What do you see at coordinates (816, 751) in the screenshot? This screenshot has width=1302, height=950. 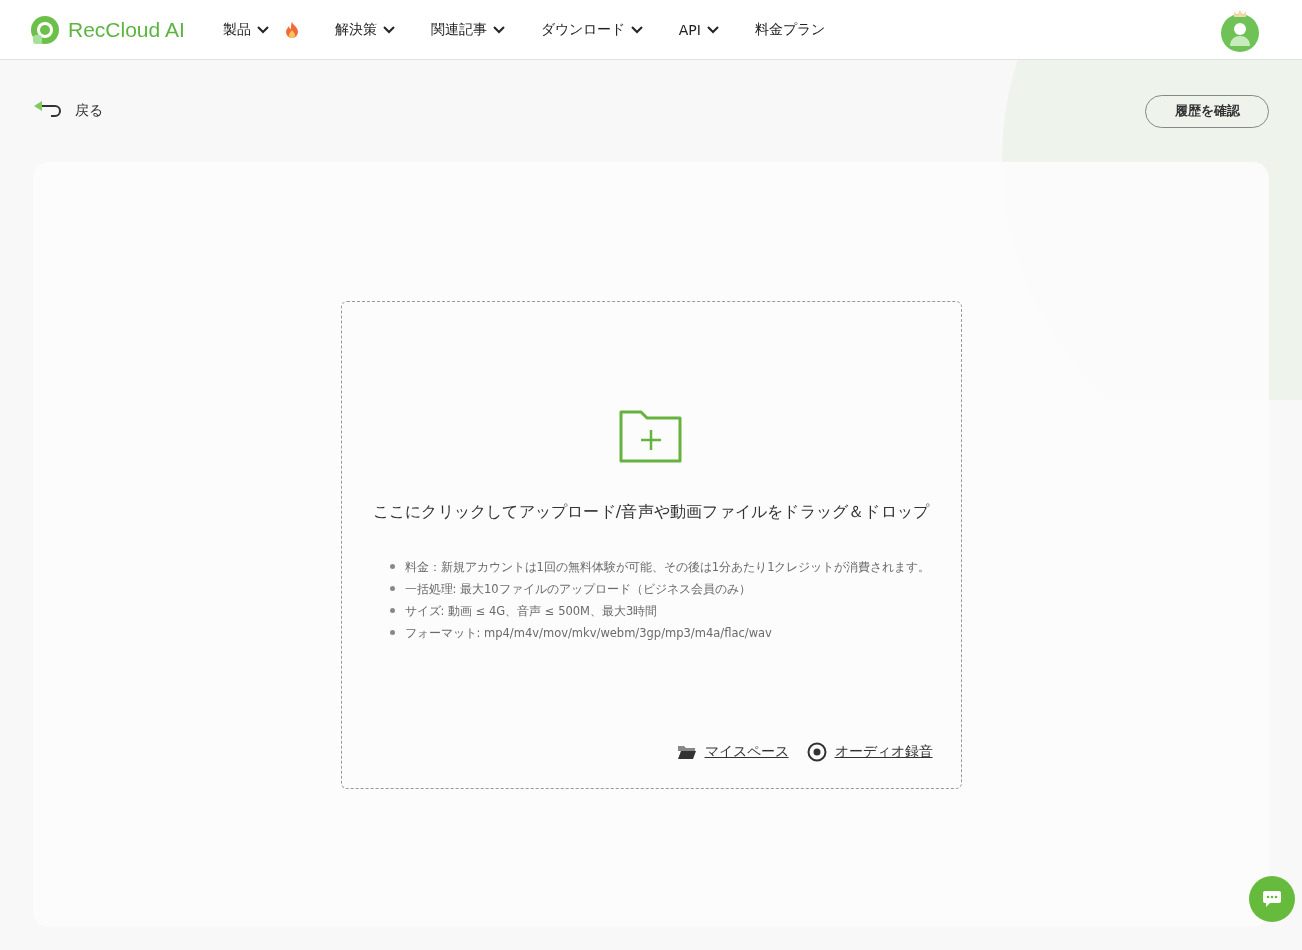 I see `record-icon` at bounding box center [816, 751].